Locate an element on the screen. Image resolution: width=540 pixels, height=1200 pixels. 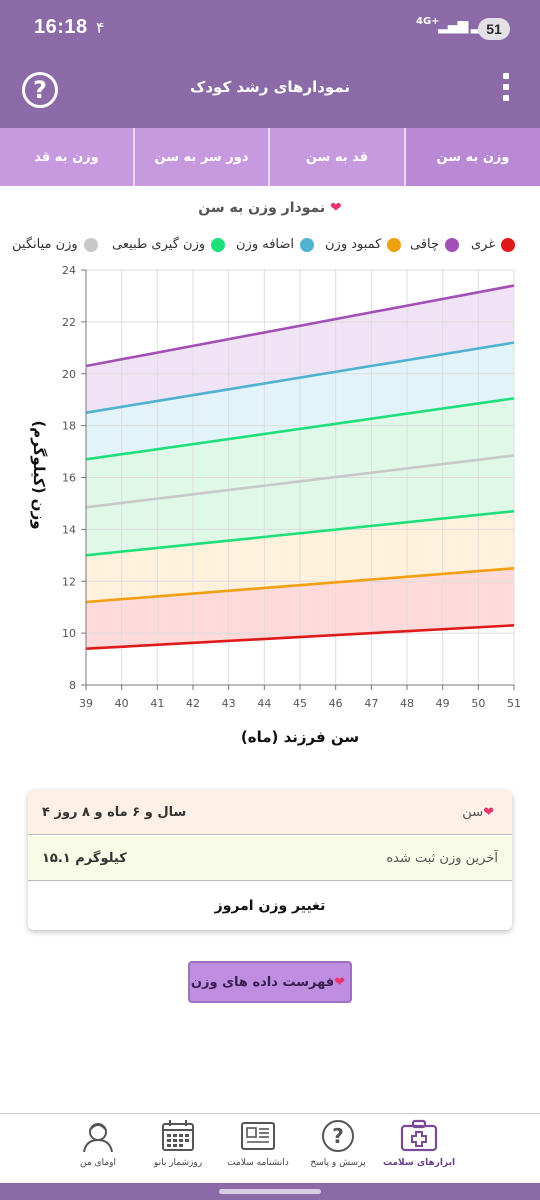
legend-item-obesity: چاقی is located at coordinates (435, 244).